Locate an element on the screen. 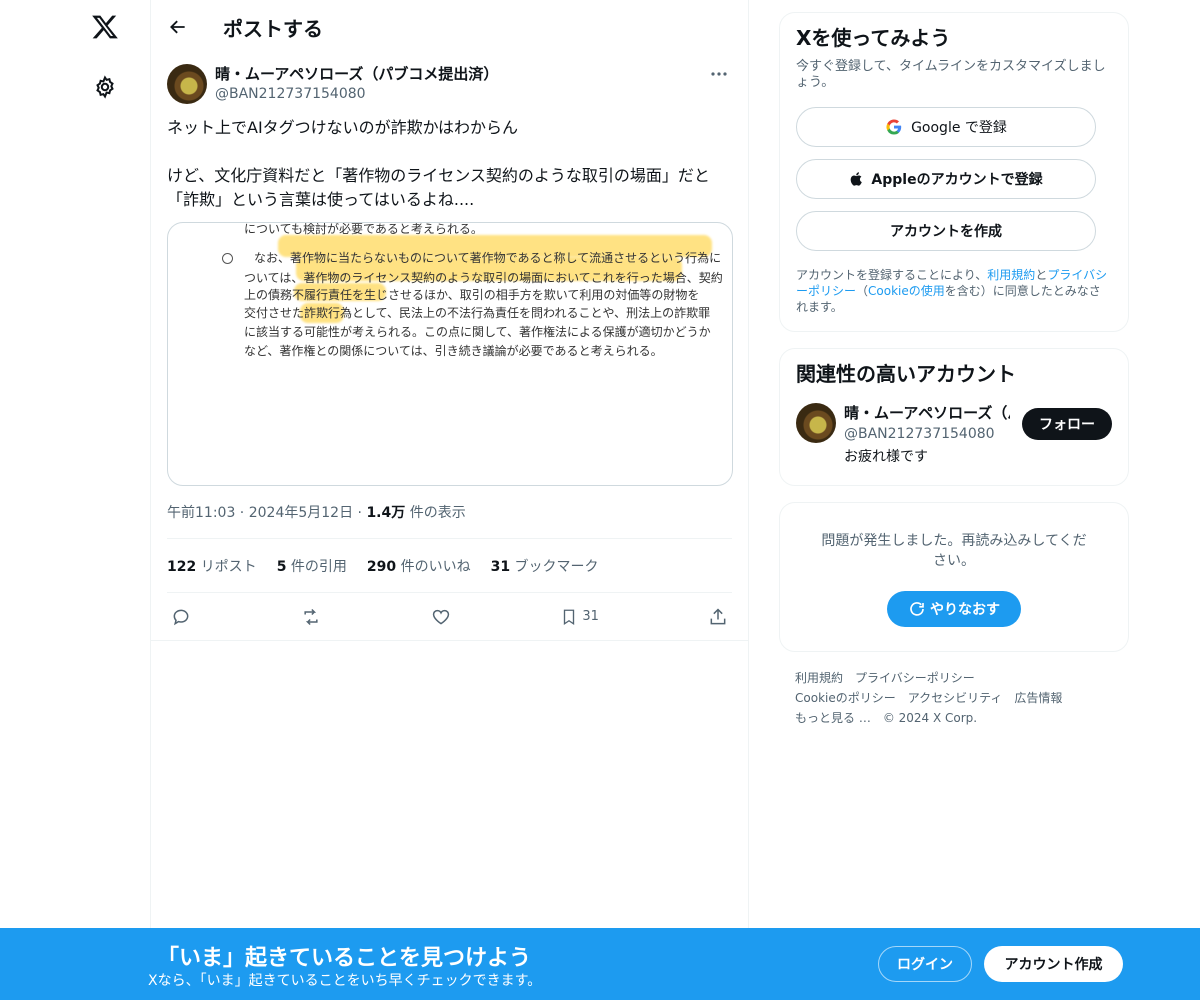  cookie-link: Cookieの使用 is located at coordinates (906, 291).